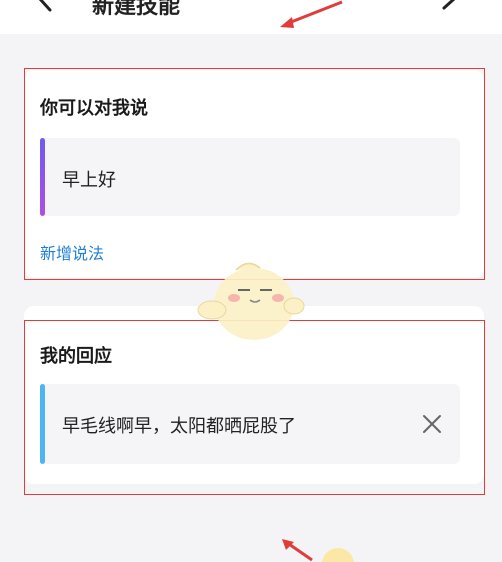  What do you see at coordinates (251, 17) in the screenshot?
I see `top-bar: 新建技能` at bounding box center [251, 17].